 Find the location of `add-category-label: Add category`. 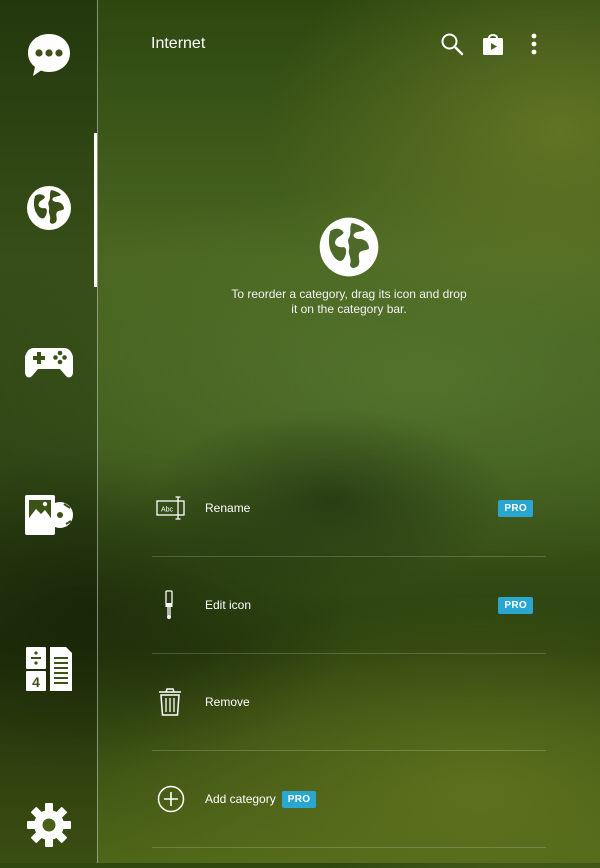

add-category-label: Add category is located at coordinates (240, 799).